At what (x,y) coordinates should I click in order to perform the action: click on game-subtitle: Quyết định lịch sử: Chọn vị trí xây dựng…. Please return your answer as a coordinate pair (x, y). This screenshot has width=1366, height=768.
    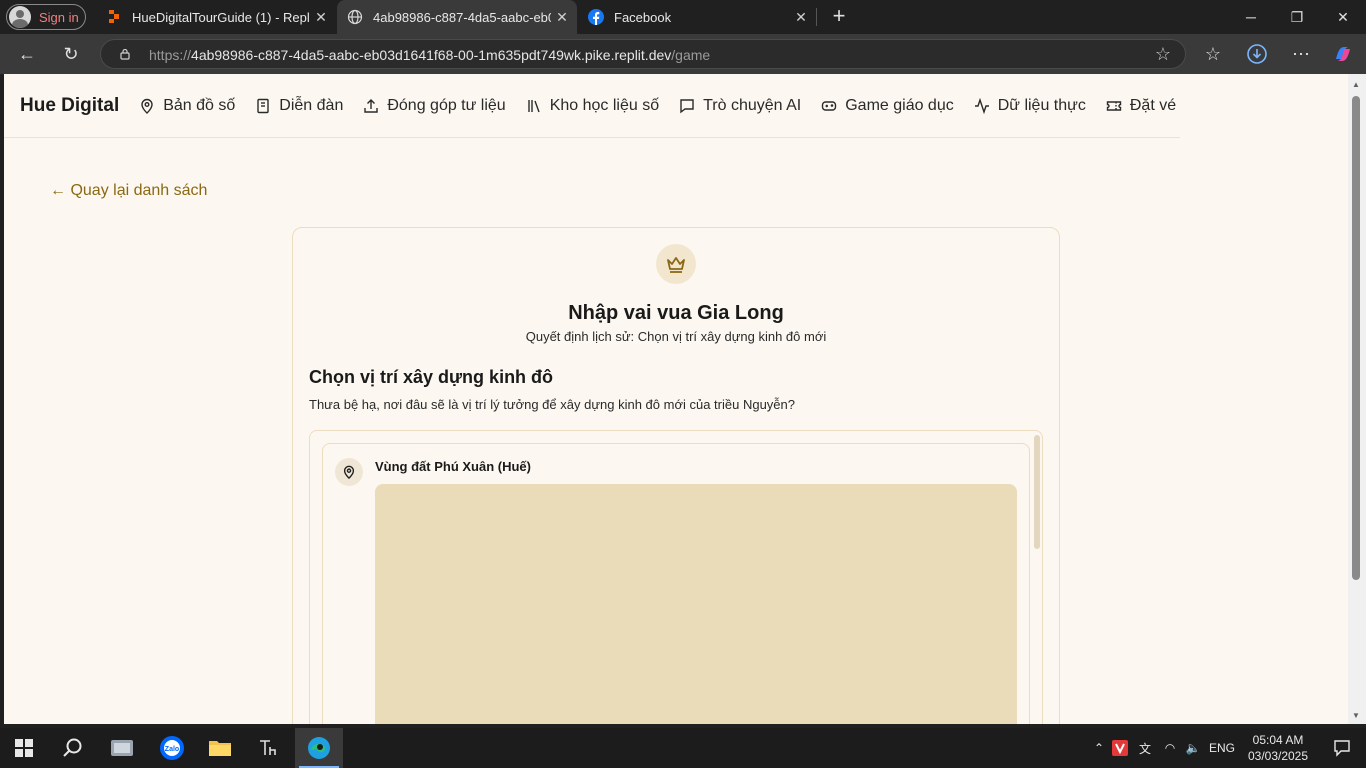
    Looking at the image, I should click on (676, 336).